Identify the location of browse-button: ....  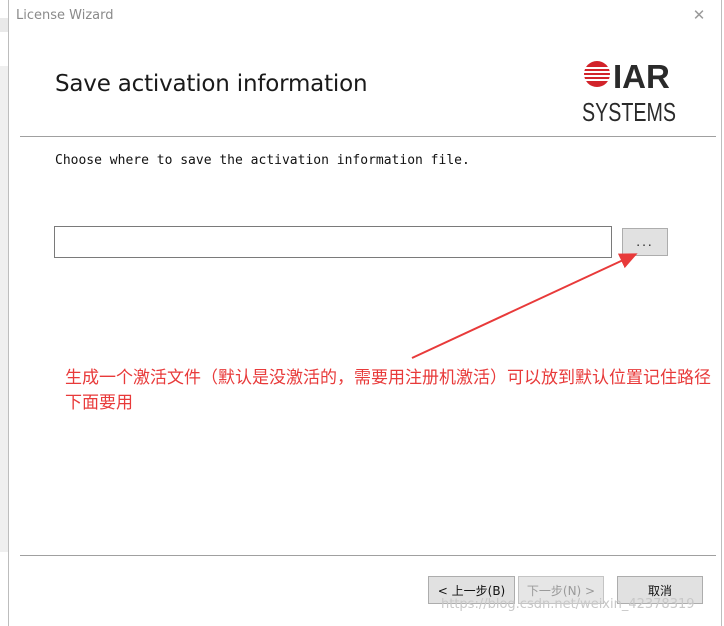
(645, 242).